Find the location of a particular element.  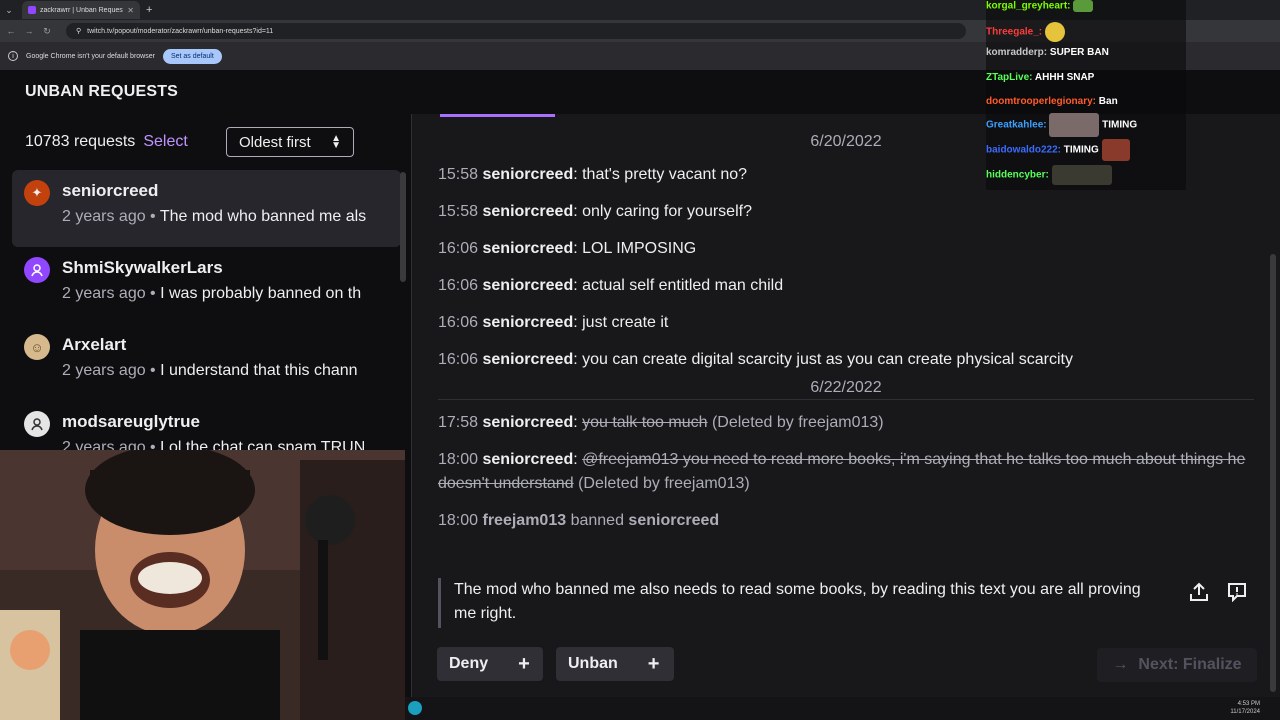

overlay-chat-line: doomtrooperlegionary: Ban is located at coordinates (1052, 101).